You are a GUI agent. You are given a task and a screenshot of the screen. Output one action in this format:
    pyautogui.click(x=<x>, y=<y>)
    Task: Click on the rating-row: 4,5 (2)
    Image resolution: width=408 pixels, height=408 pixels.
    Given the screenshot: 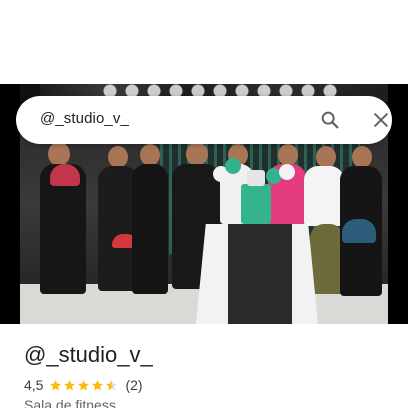 What is the action you would take?
    pyautogui.click(x=83, y=385)
    